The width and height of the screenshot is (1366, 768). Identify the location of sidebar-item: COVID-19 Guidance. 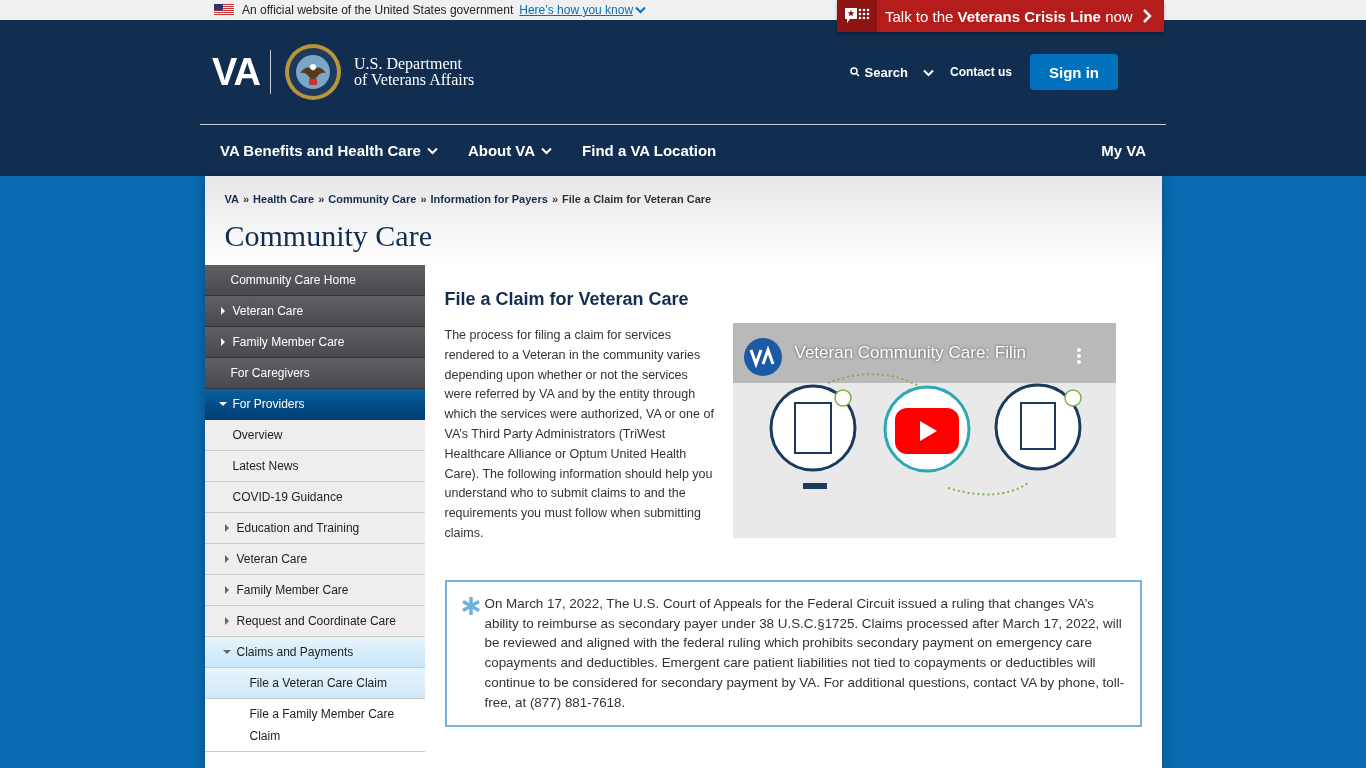
(314, 497).